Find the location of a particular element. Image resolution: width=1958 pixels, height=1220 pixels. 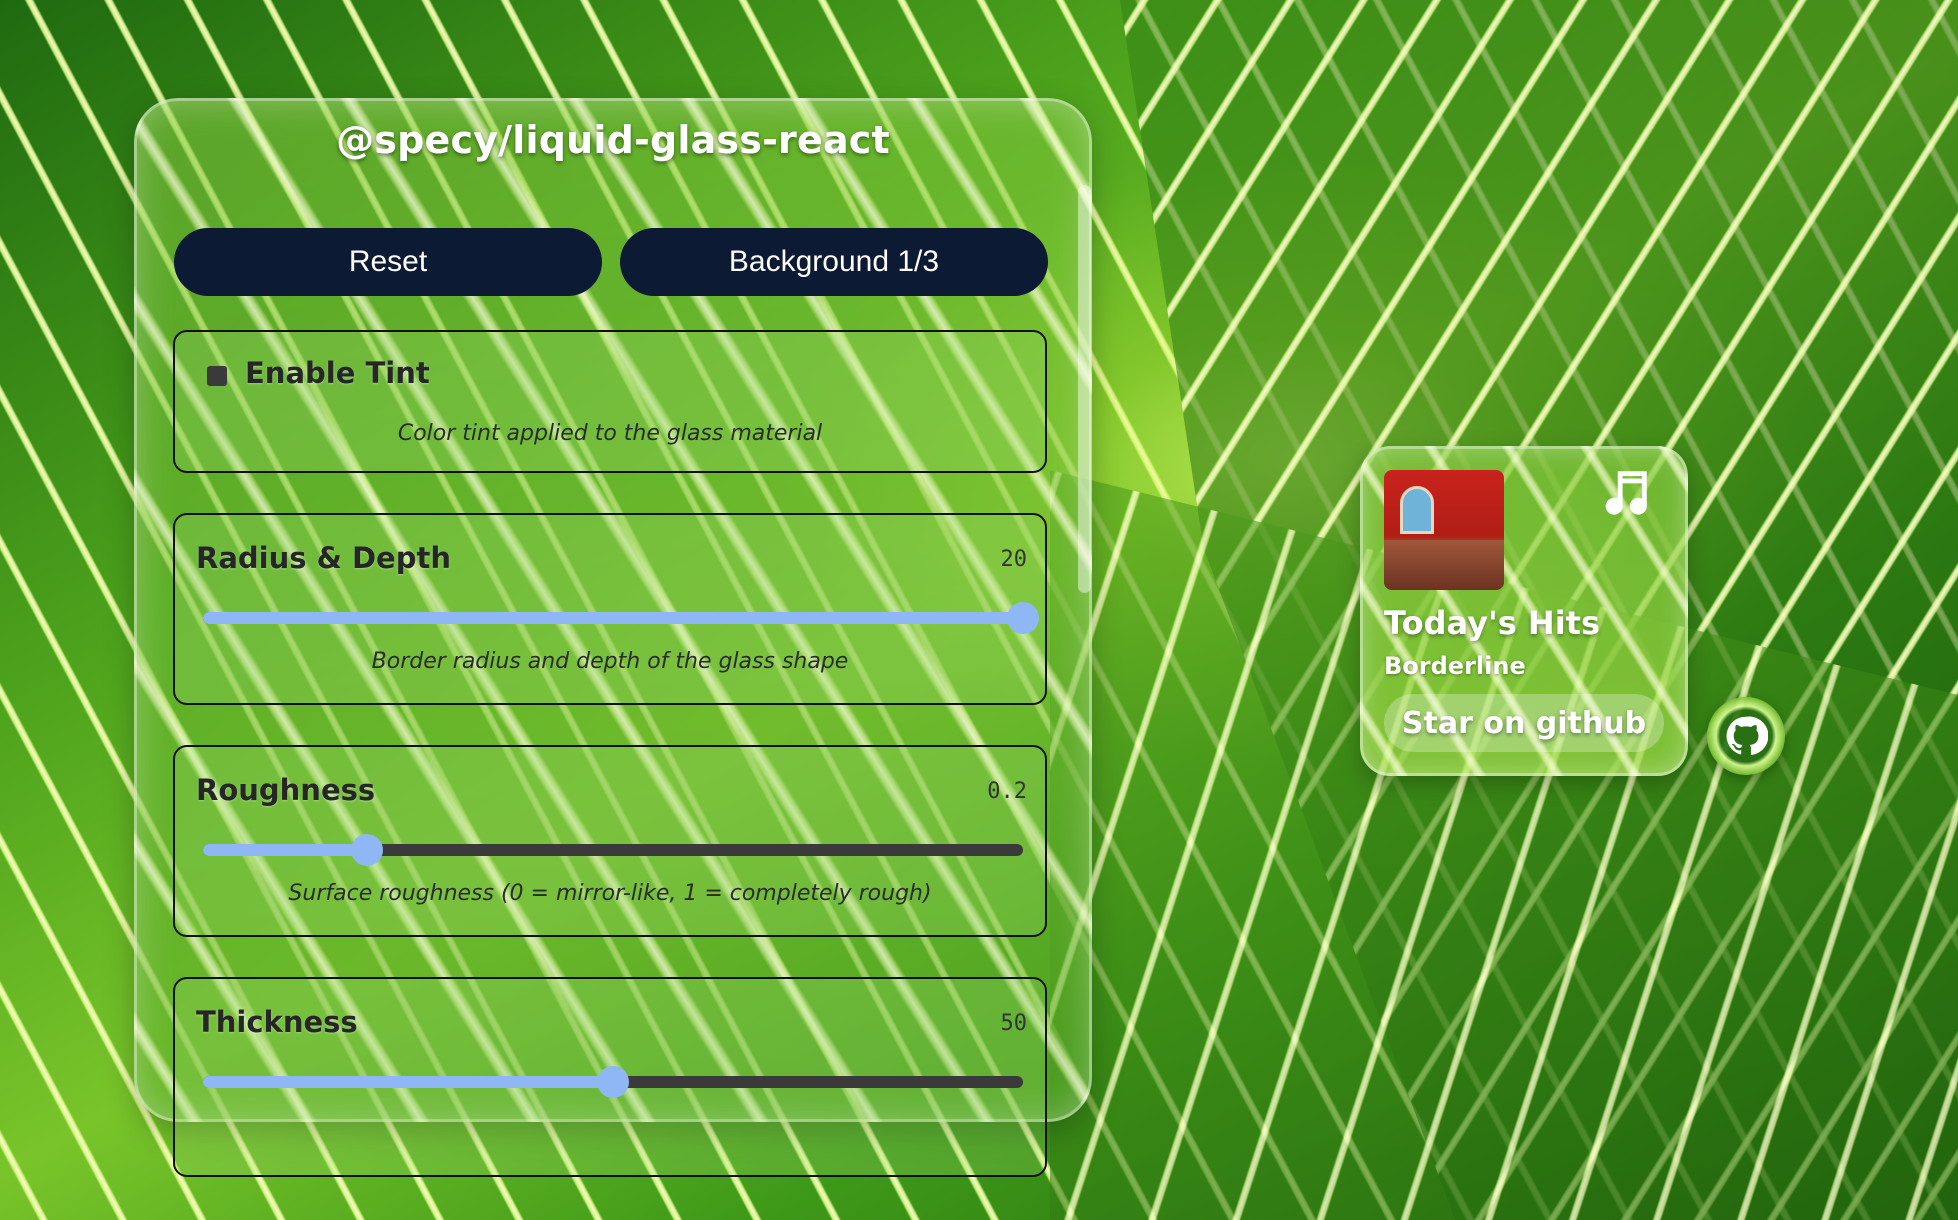

github-button is located at coordinates (1746, 736).